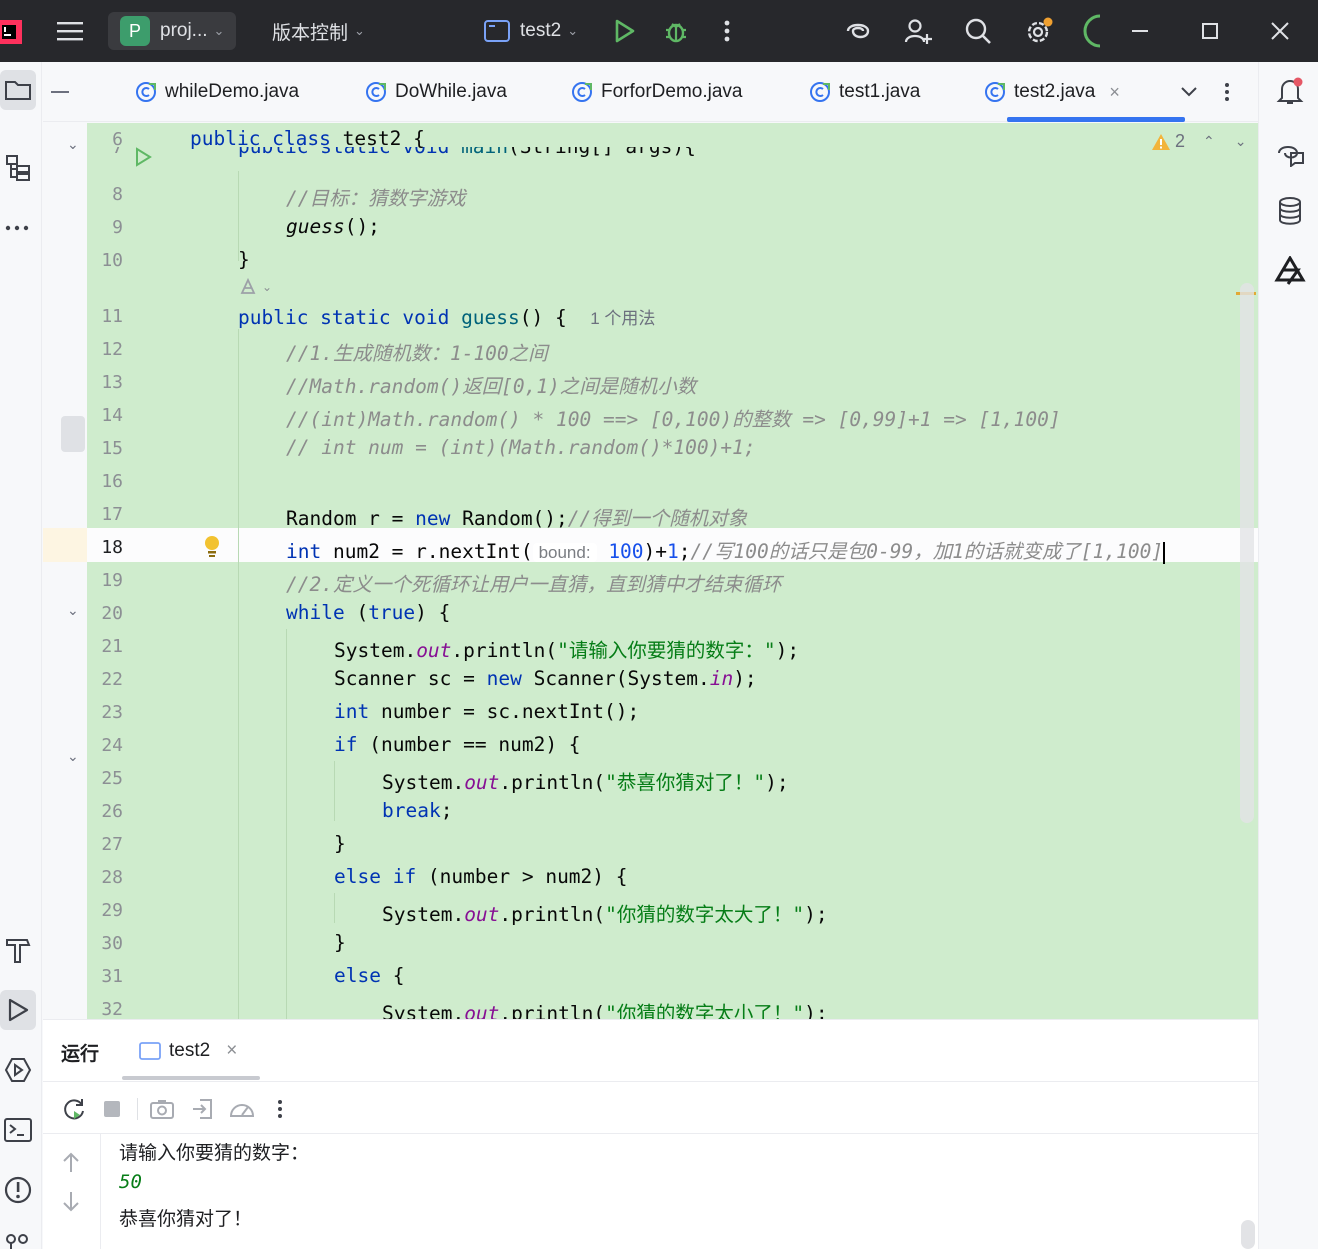 The width and height of the screenshot is (1318, 1249). What do you see at coordinates (1280, 31) in the screenshot?
I see `close-icon` at bounding box center [1280, 31].